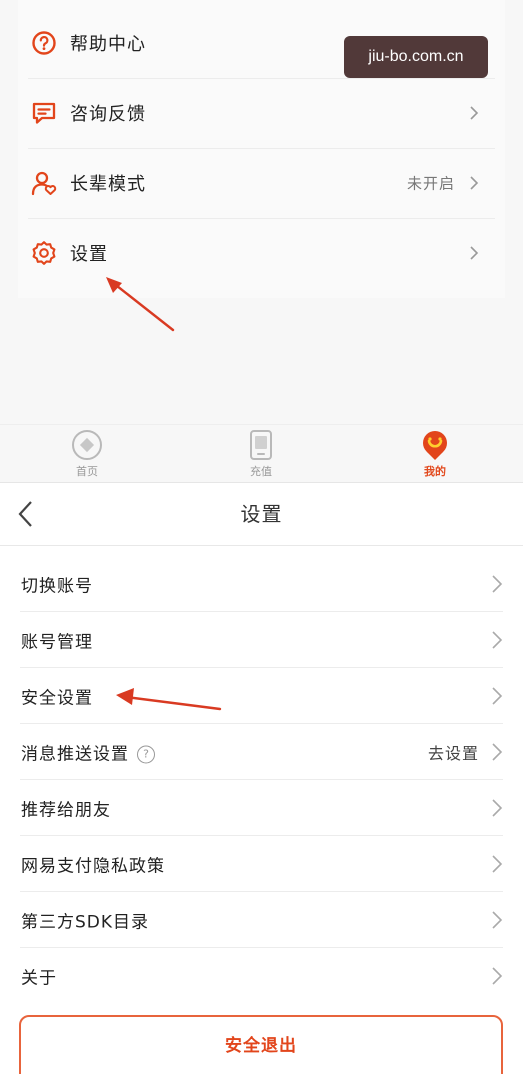 This screenshot has height=1074, width=523. I want to click on settings-item-payment-privacy: 网易支付隐私政策, so click(261, 864).